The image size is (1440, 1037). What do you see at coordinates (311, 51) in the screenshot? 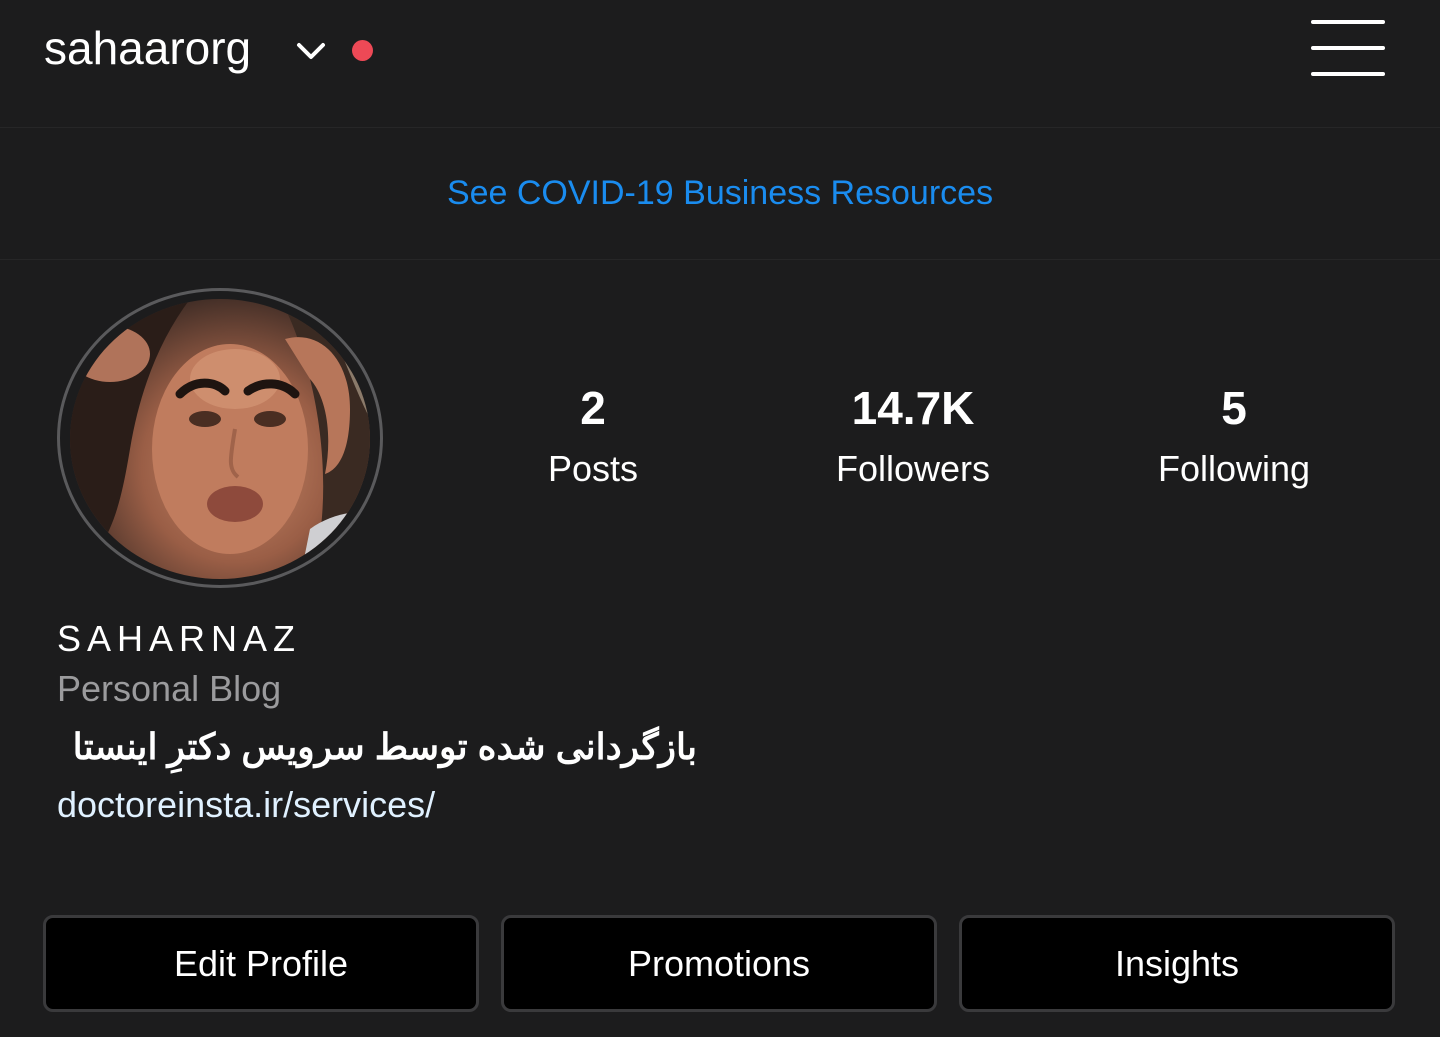
I see `chevron-down-icon` at bounding box center [311, 51].